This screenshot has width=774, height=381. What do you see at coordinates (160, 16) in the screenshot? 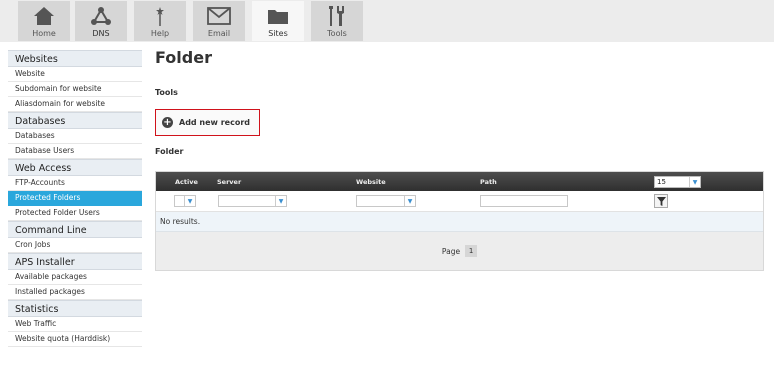
I see `help-wand-icon` at bounding box center [160, 16].